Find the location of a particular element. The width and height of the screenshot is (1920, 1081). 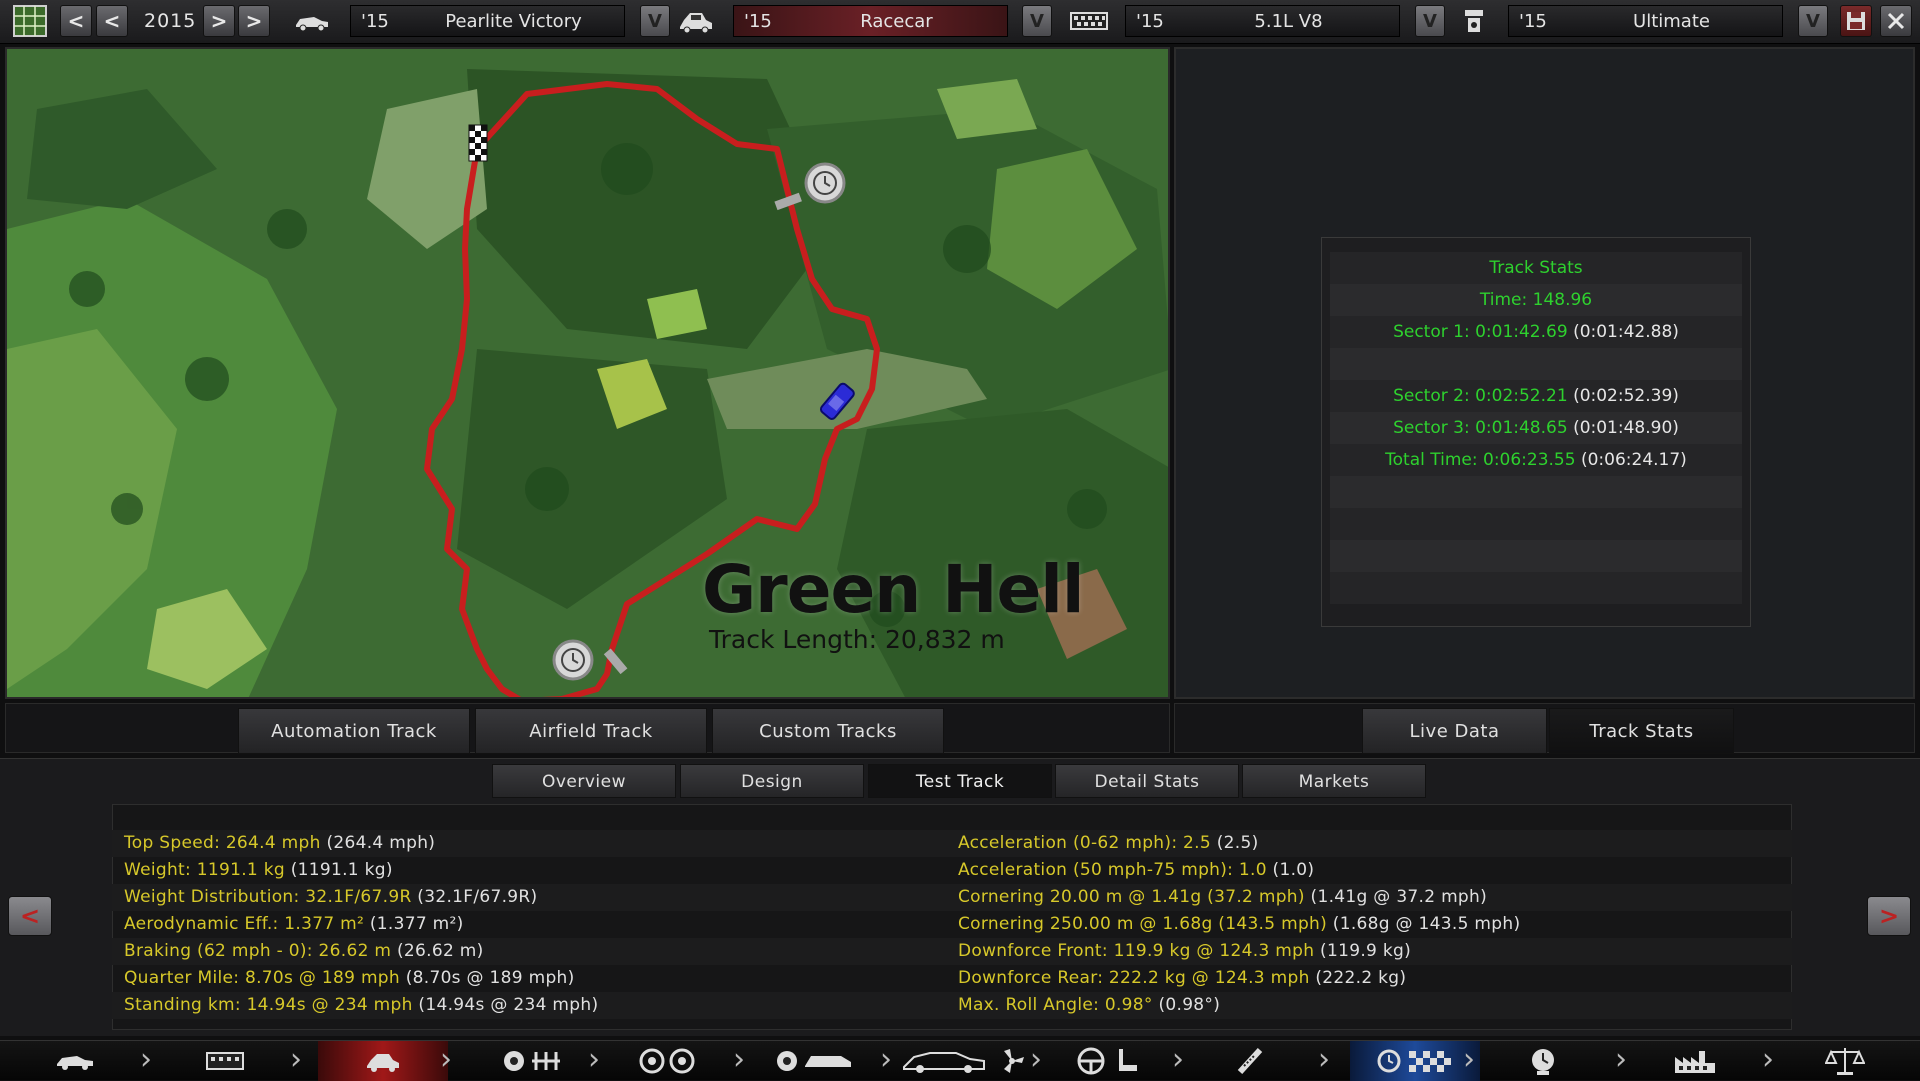

tab-custom-tracks: Custom Tracks is located at coordinates (828, 731).